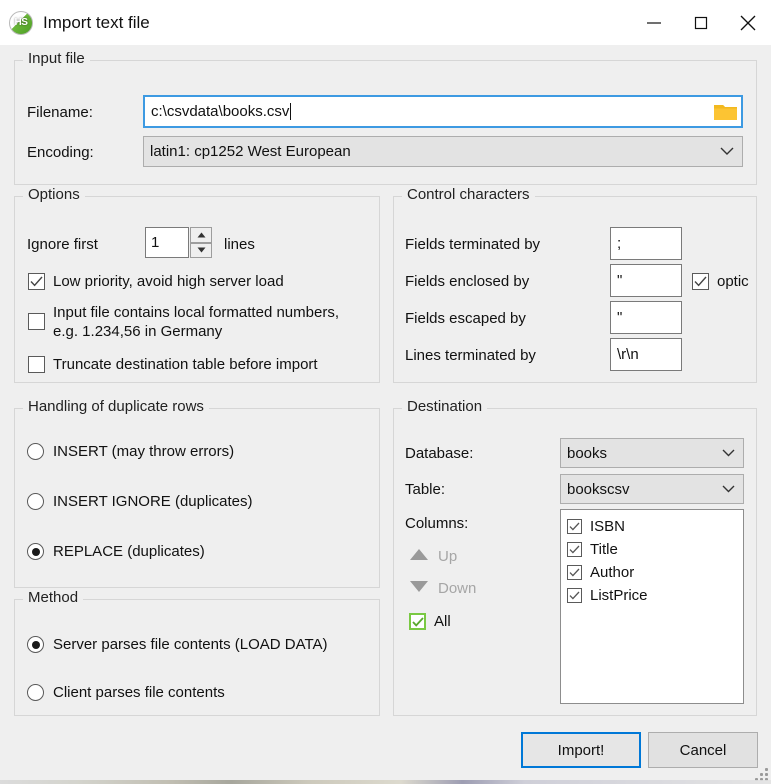 This screenshot has width=771, height=784. I want to click on low-priority-checkbox: Low priority, avoid high server load, so click(156, 281).